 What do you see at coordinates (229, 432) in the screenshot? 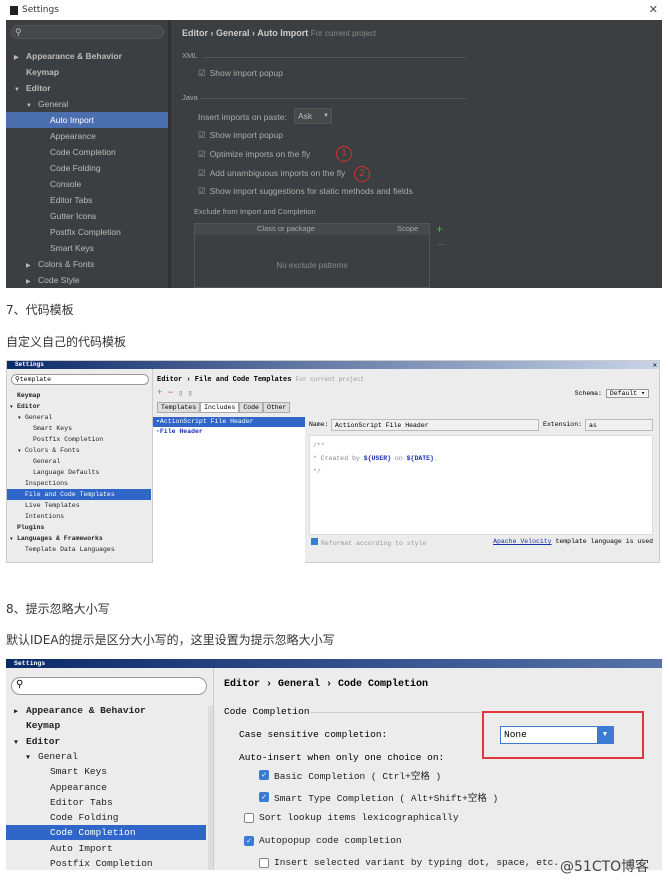
I see `template-item: ▫File Header` at bounding box center [229, 432].